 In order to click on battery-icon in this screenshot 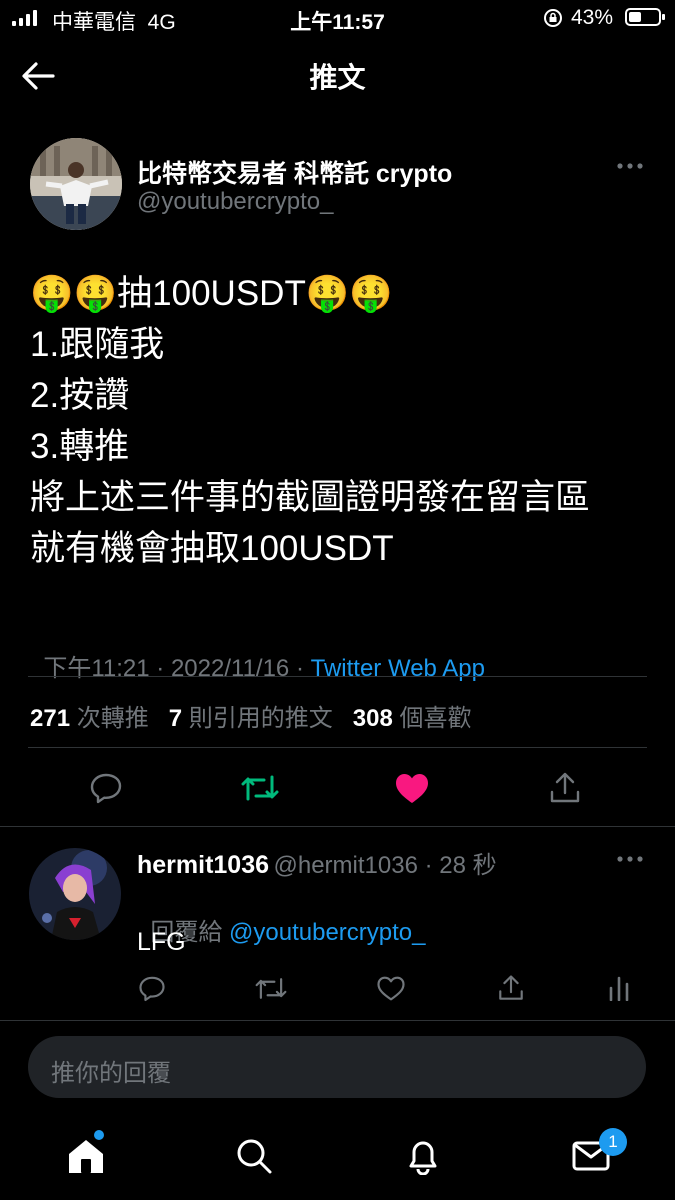, I will do `click(645, 17)`.